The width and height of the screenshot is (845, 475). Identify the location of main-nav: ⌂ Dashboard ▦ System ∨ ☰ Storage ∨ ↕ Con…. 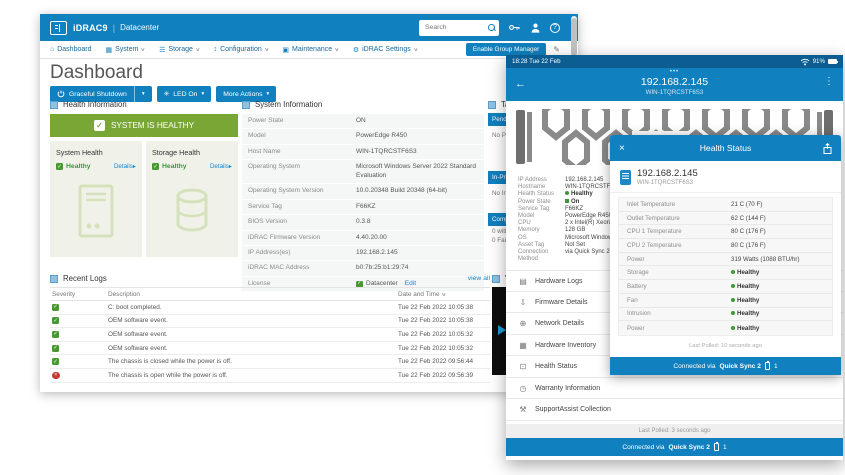
(305, 50).